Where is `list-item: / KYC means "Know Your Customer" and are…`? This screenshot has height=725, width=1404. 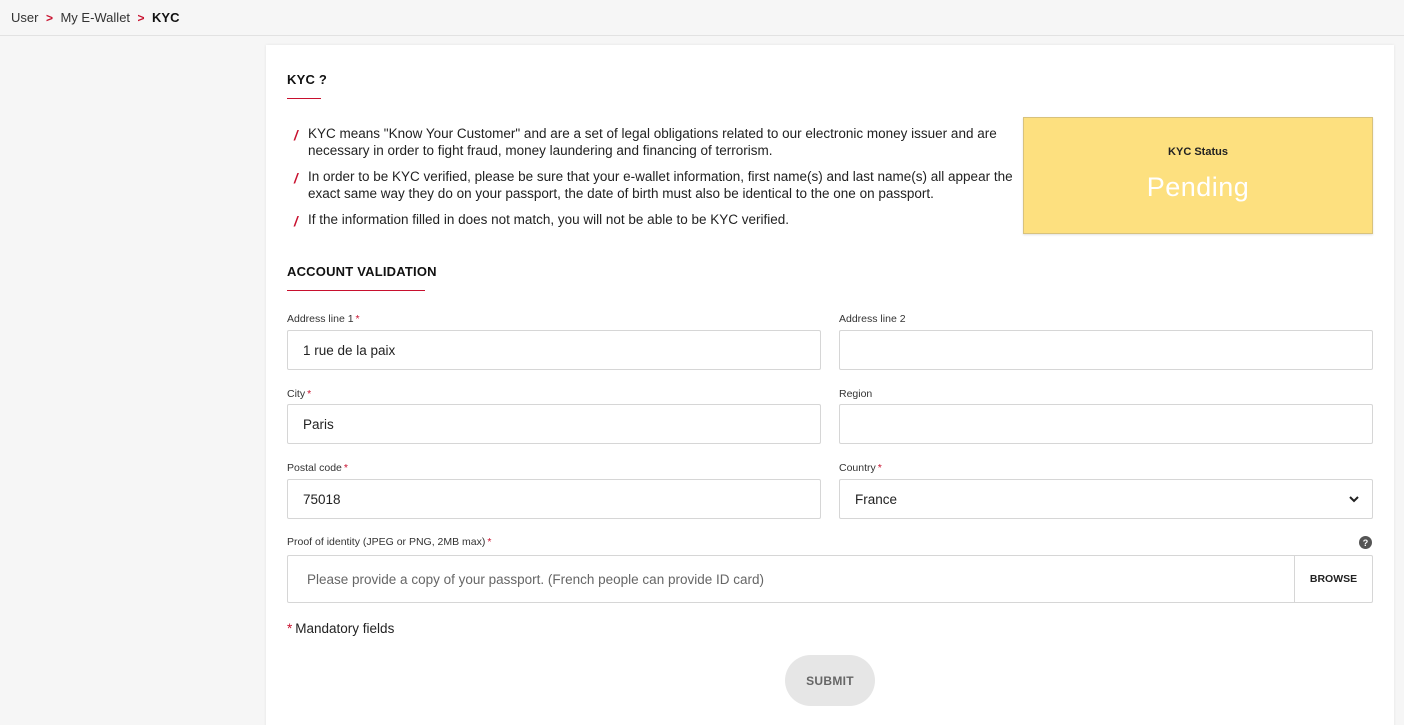 list-item: / KYC means "Know Your Customer" and are… is located at coordinates (654, 142).